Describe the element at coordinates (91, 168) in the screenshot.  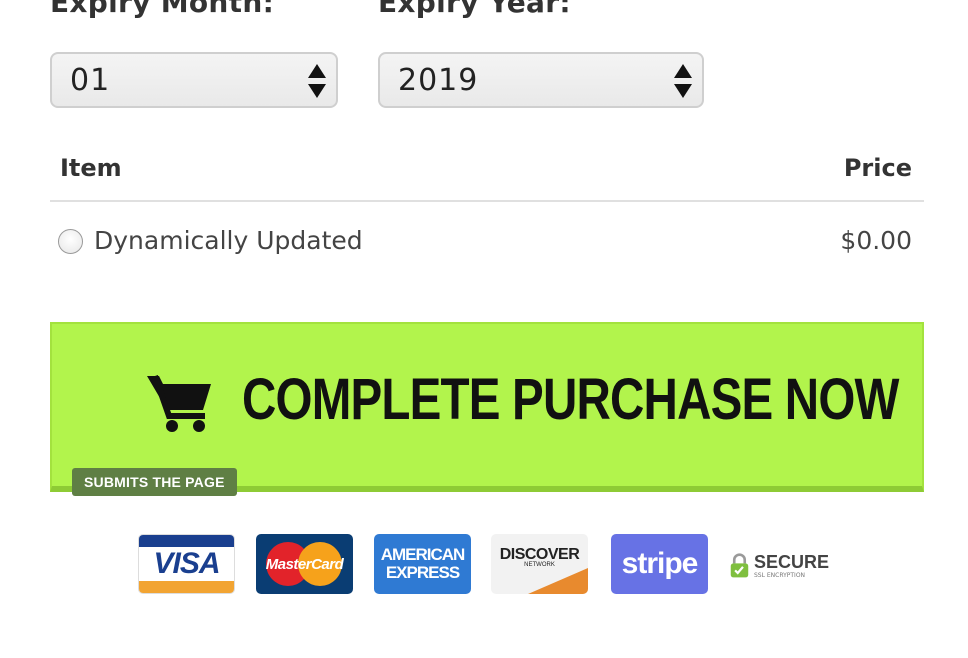
I see `item-column-header: Item` at that location.